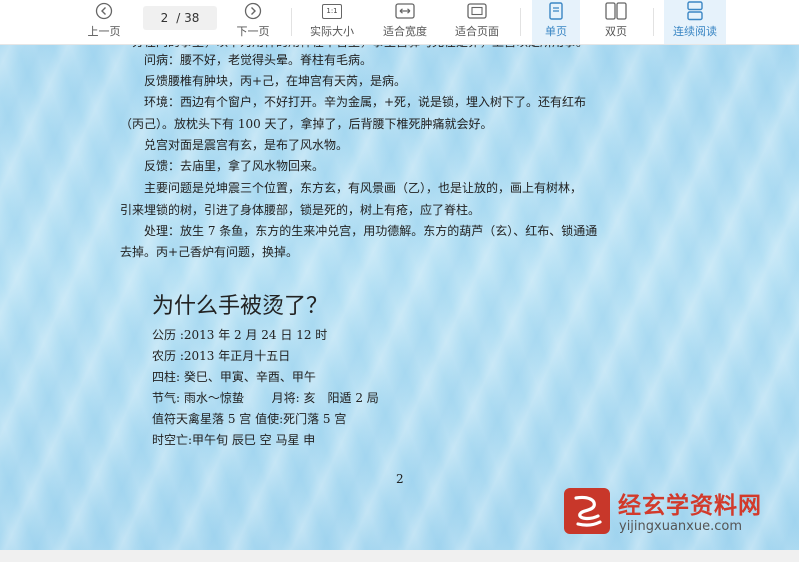 The image size is (799, 562). Describe the element at coordinates (616, 22) in the screenshot. I see `double-page-button: 双页` at that location.